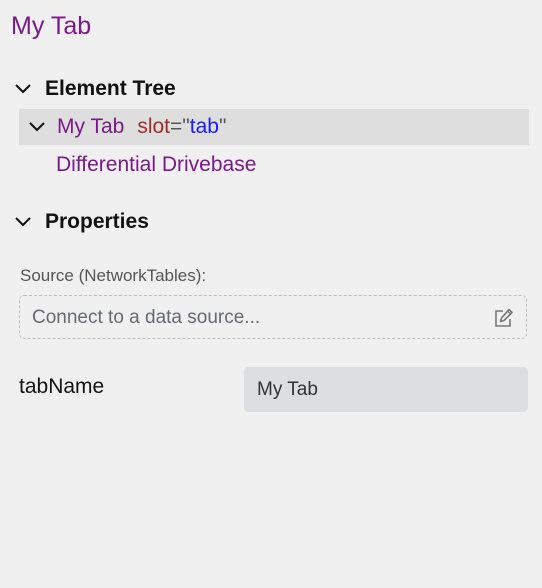 The image size is (542, 588). I want to click on properties-header: Properties, so click(81, 222).